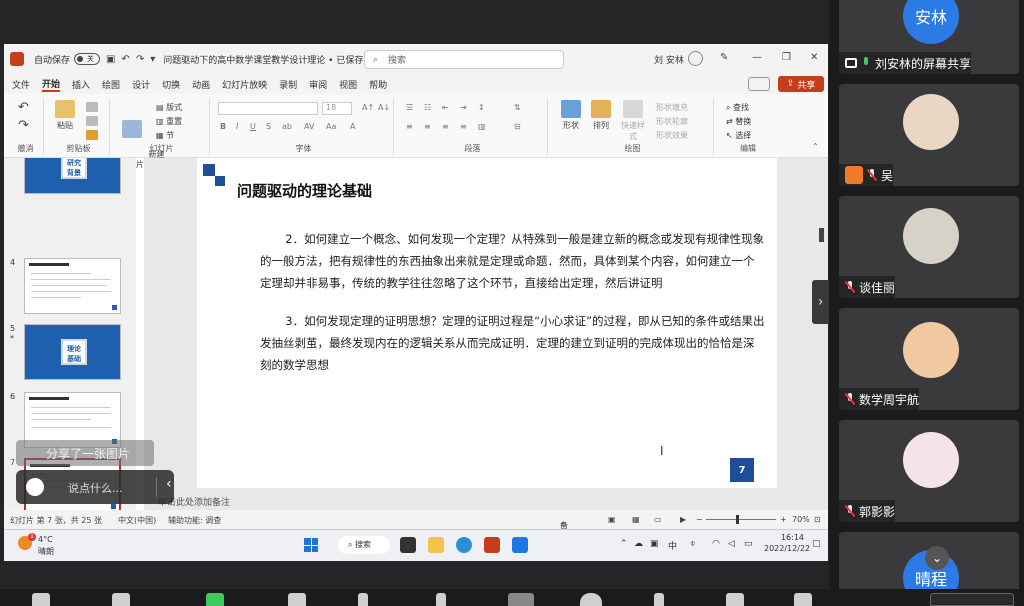  What do you see at coordinates (636, 519) in the screenshot?
I see `sorter-view-icon: ▦` at bounding box center [636, 519].